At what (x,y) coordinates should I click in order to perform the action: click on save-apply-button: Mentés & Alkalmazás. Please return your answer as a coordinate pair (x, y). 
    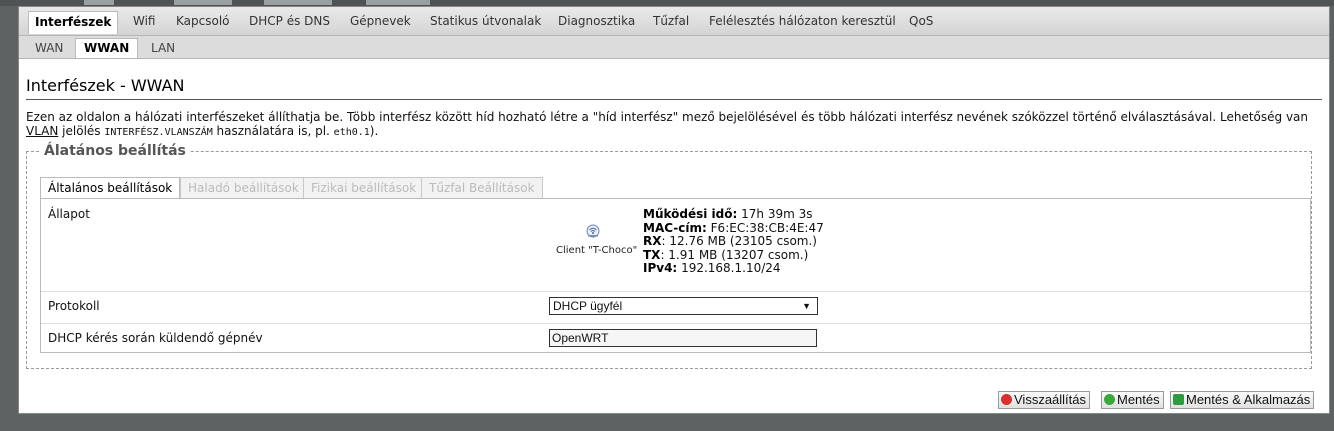
    Looking at the image, I should click on (1242, 400).